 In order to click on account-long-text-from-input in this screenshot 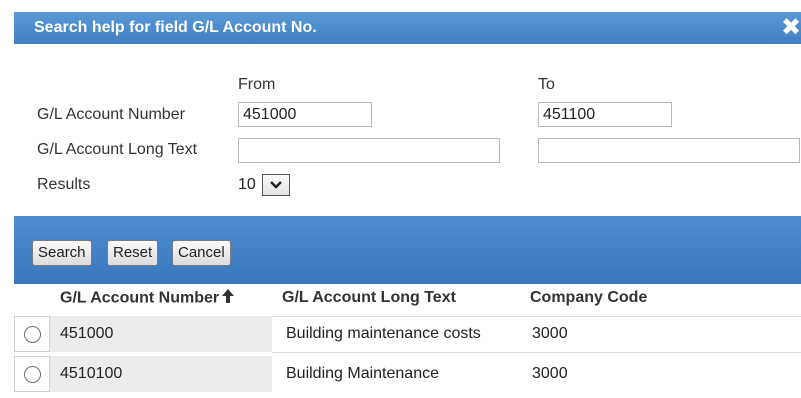, I will do `click(369, 150)`.